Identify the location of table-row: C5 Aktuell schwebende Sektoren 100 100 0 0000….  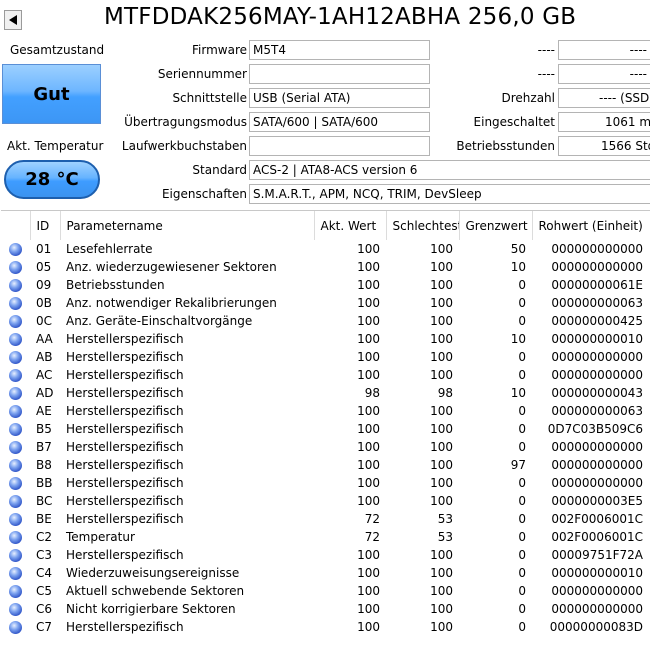
(325, 591).